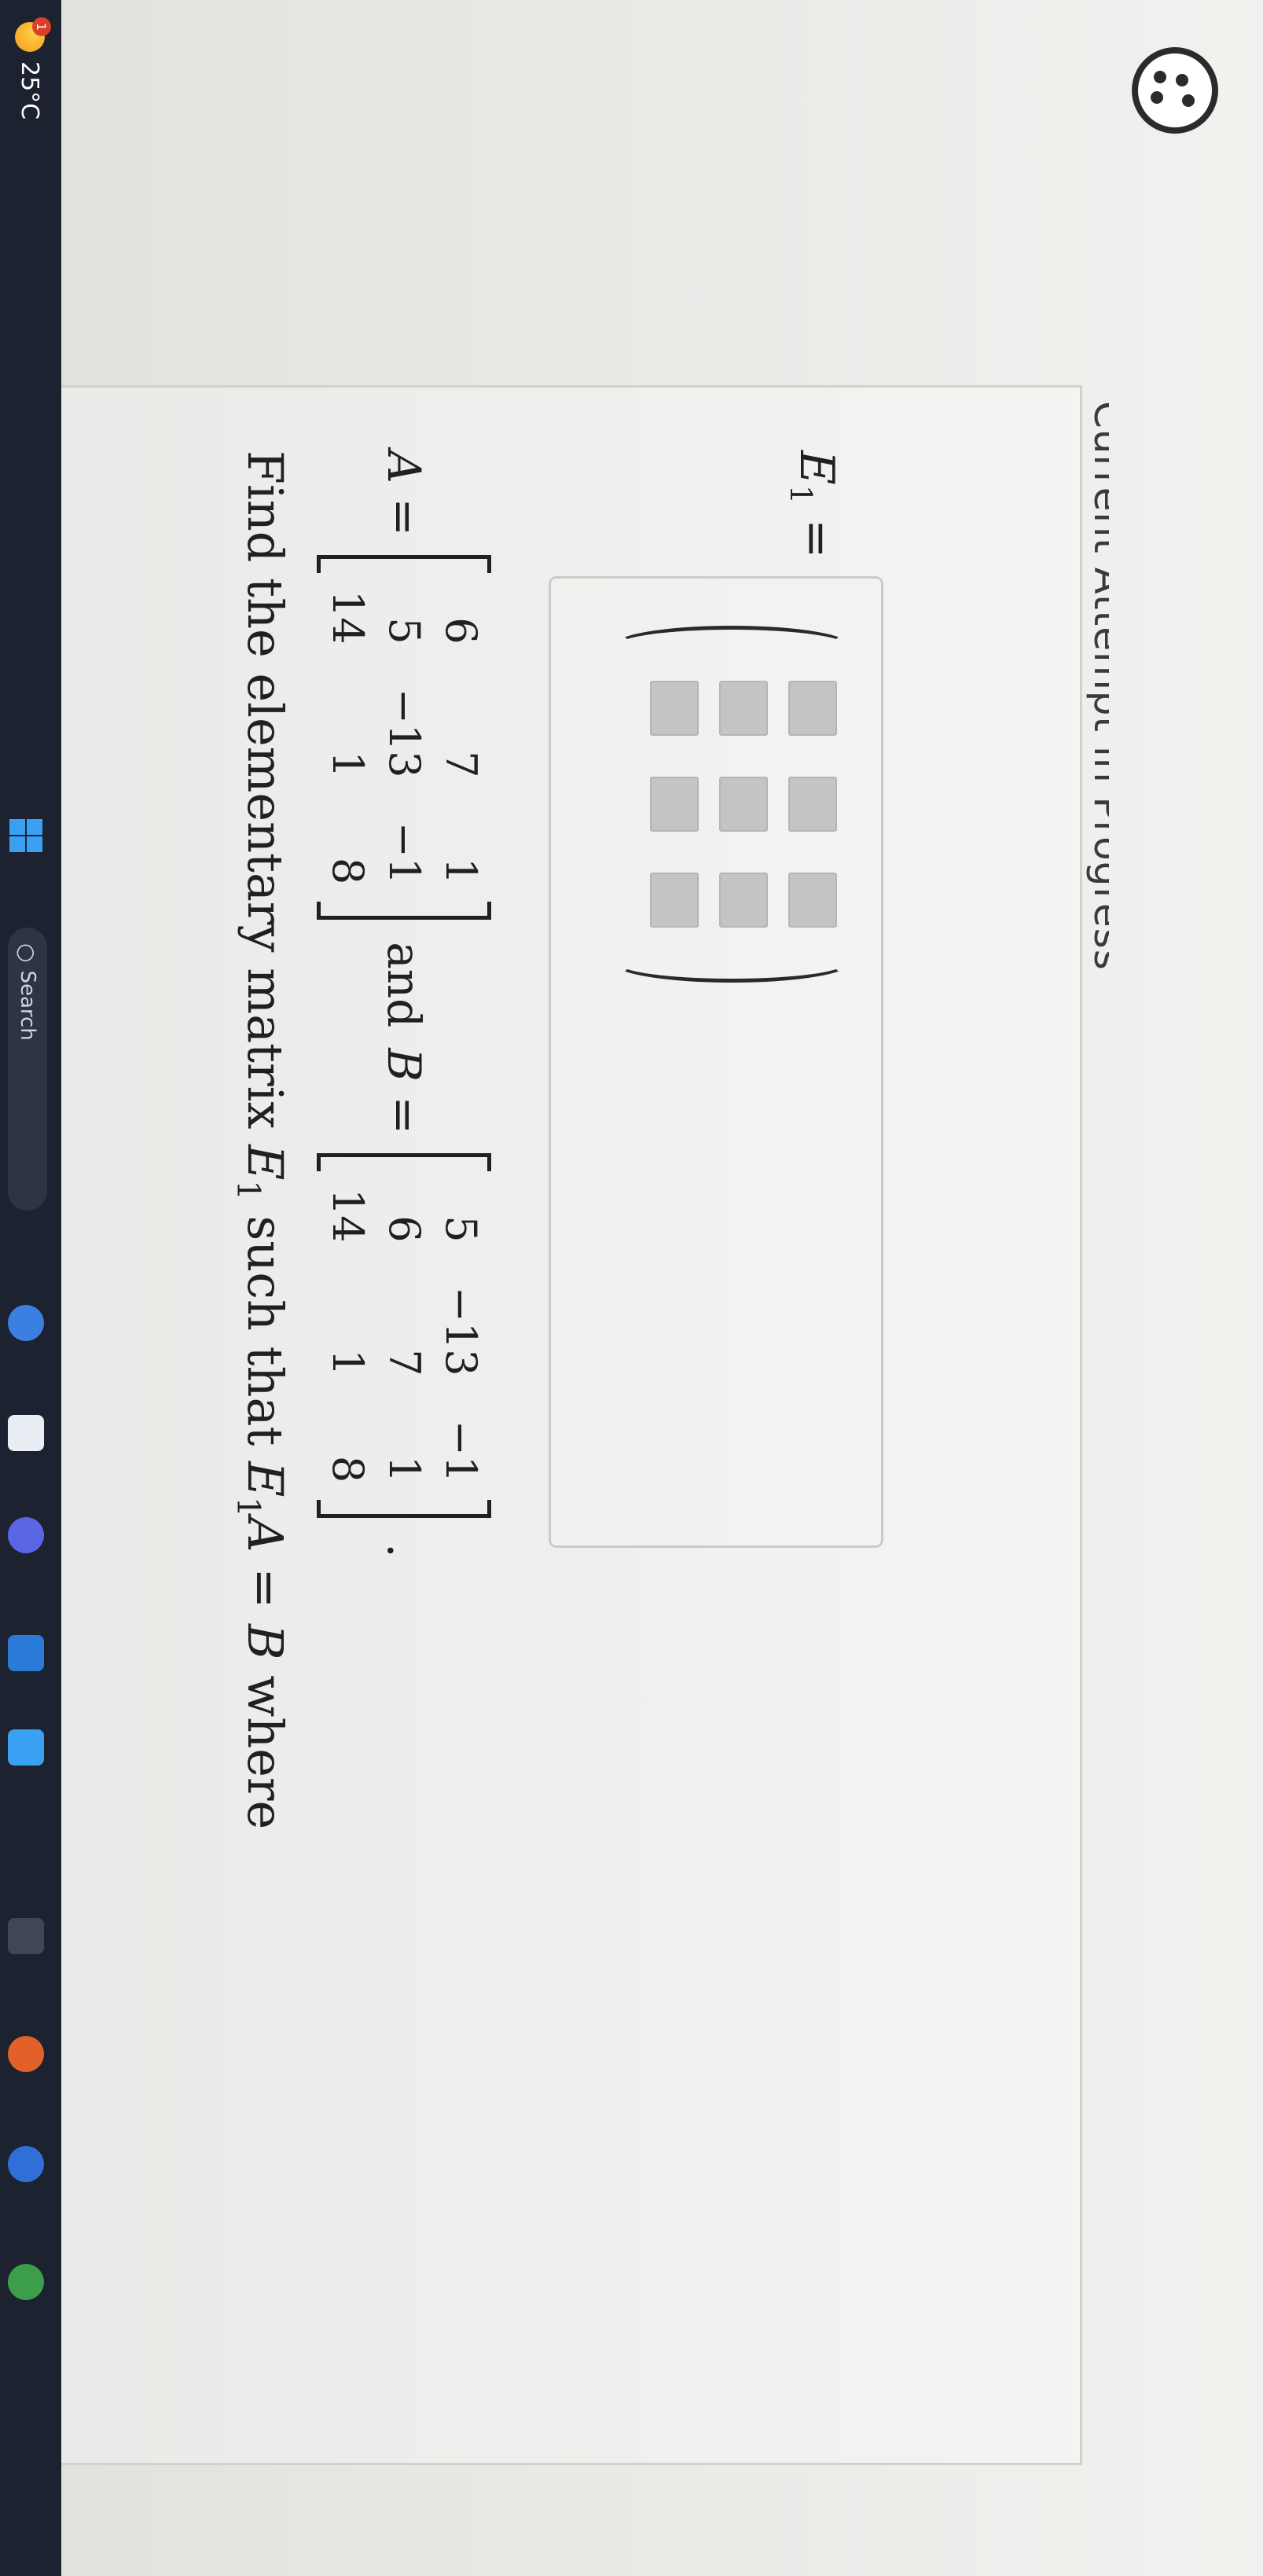 This screenshot has height=2576, width=1263. Describe the element at coordinates (816, 531) in the screenshot. I see `answer-label-equals: =` at that location.